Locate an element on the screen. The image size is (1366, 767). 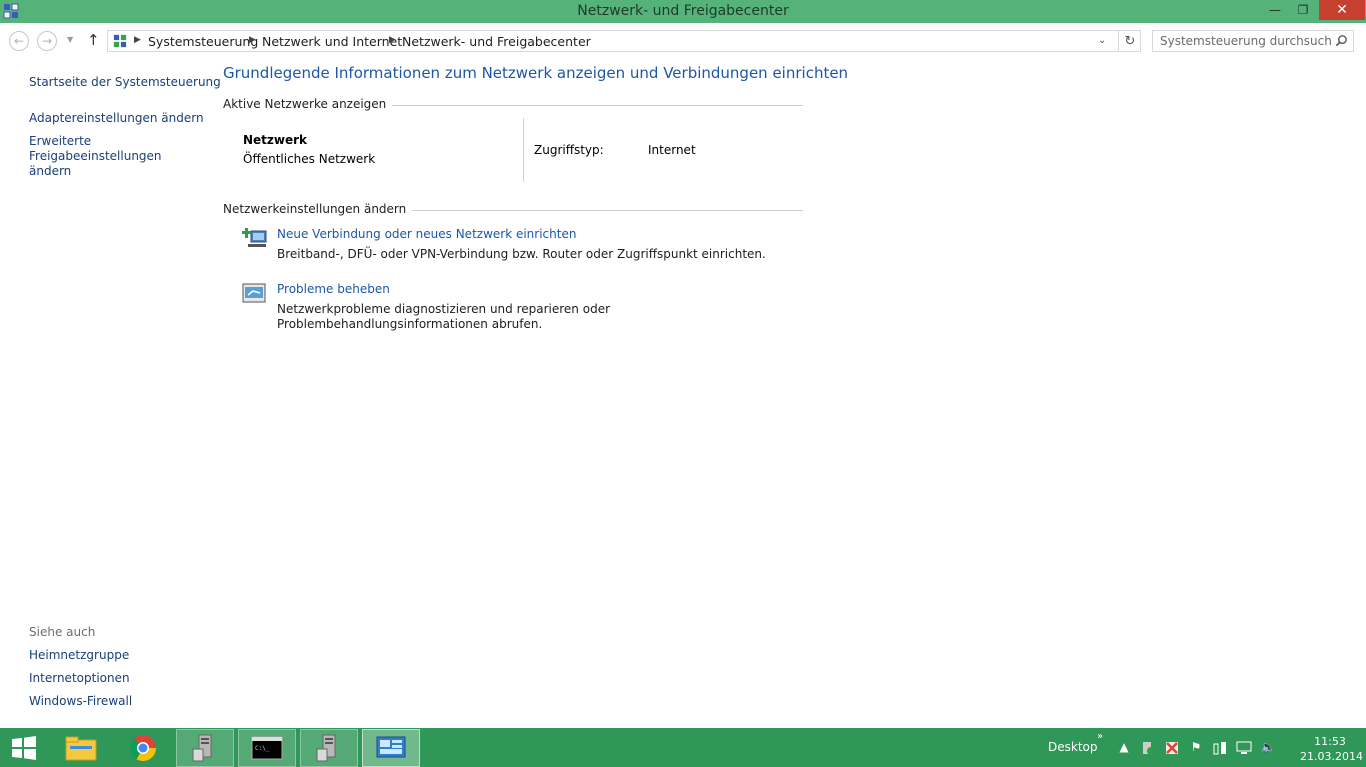
new-connection-icon is located at coordinates (255, 238).